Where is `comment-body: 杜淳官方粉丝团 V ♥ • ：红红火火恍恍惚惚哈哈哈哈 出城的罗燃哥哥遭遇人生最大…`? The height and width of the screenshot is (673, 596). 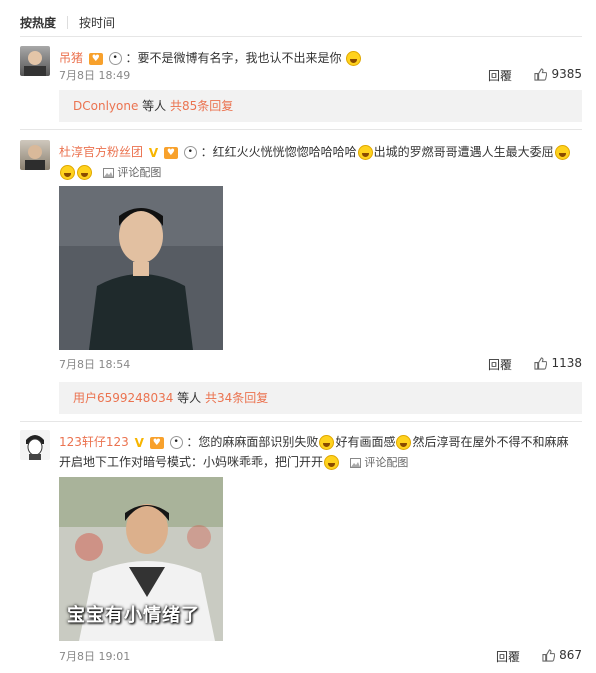
comment-body: 杜淳官方粉丝团 V ♥ • ：红红火火恍恍惚惚哈哈哈哈 出城的罗燃哥哥遭遇人生最大… is located at coordinates (315, 162).